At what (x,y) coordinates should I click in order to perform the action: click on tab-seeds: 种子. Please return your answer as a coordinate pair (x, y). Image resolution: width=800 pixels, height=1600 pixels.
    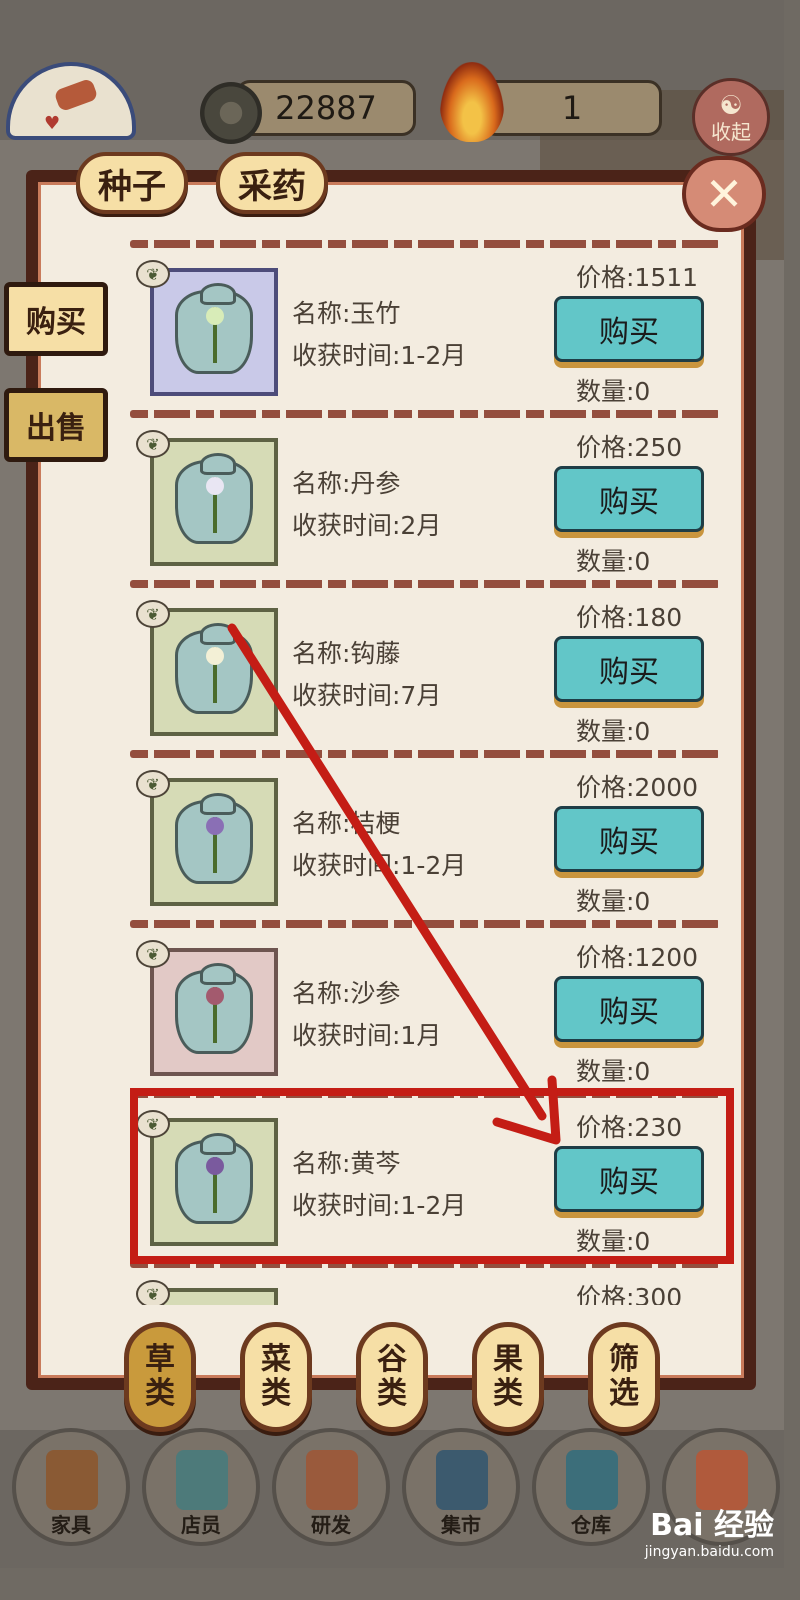
    Looking at the image, I should click on (132, 183).